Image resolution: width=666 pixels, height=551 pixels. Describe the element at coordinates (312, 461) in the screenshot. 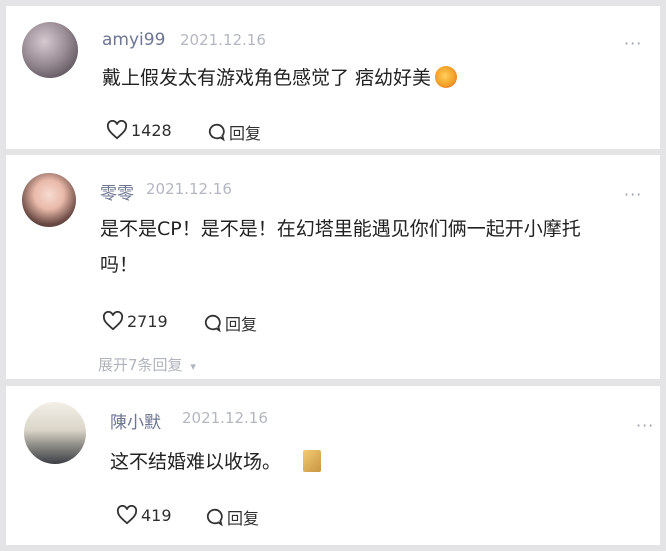

I see `sticker-emoji-icon` at that location.